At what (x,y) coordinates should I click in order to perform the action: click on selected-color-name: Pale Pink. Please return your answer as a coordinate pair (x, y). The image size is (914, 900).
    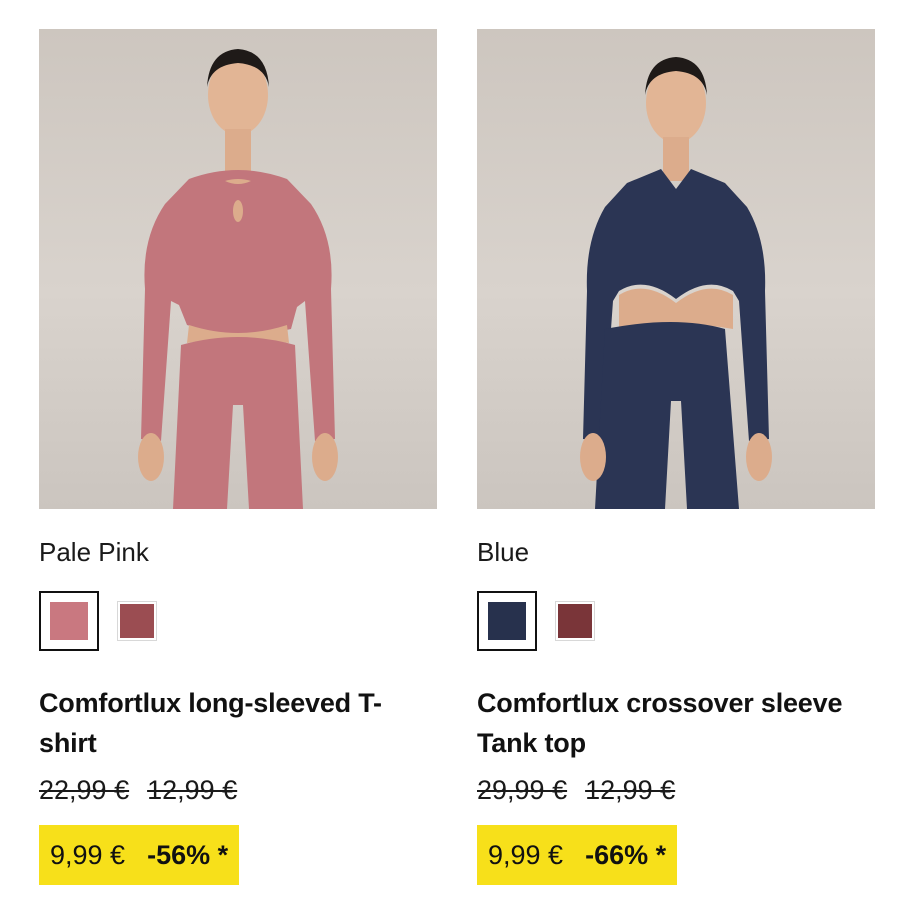
    Looking at the image, I should click on (94, 552).